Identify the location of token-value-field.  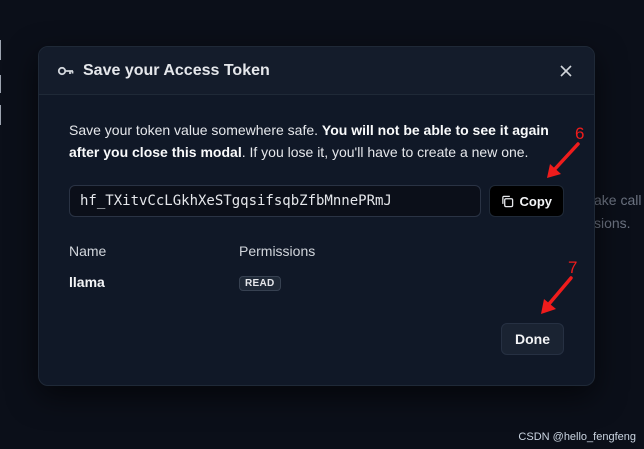
(275, 201).